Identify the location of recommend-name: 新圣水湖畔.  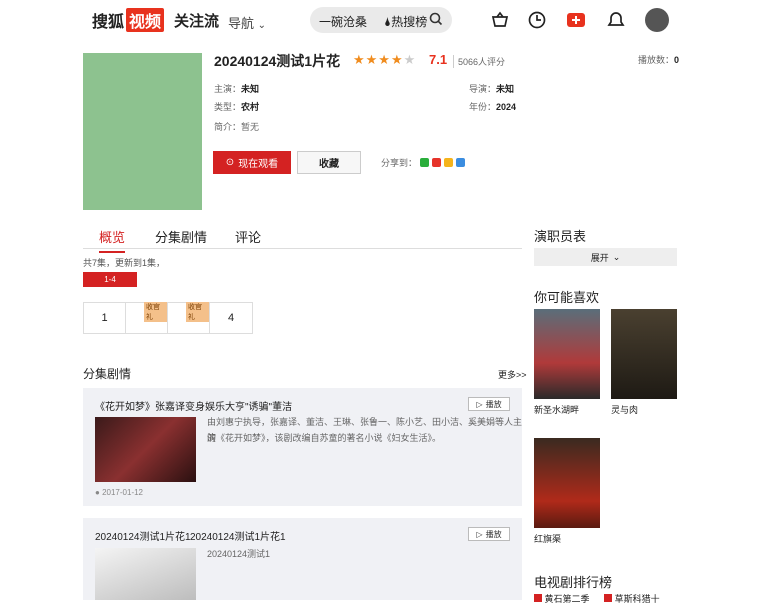
(567, 409).